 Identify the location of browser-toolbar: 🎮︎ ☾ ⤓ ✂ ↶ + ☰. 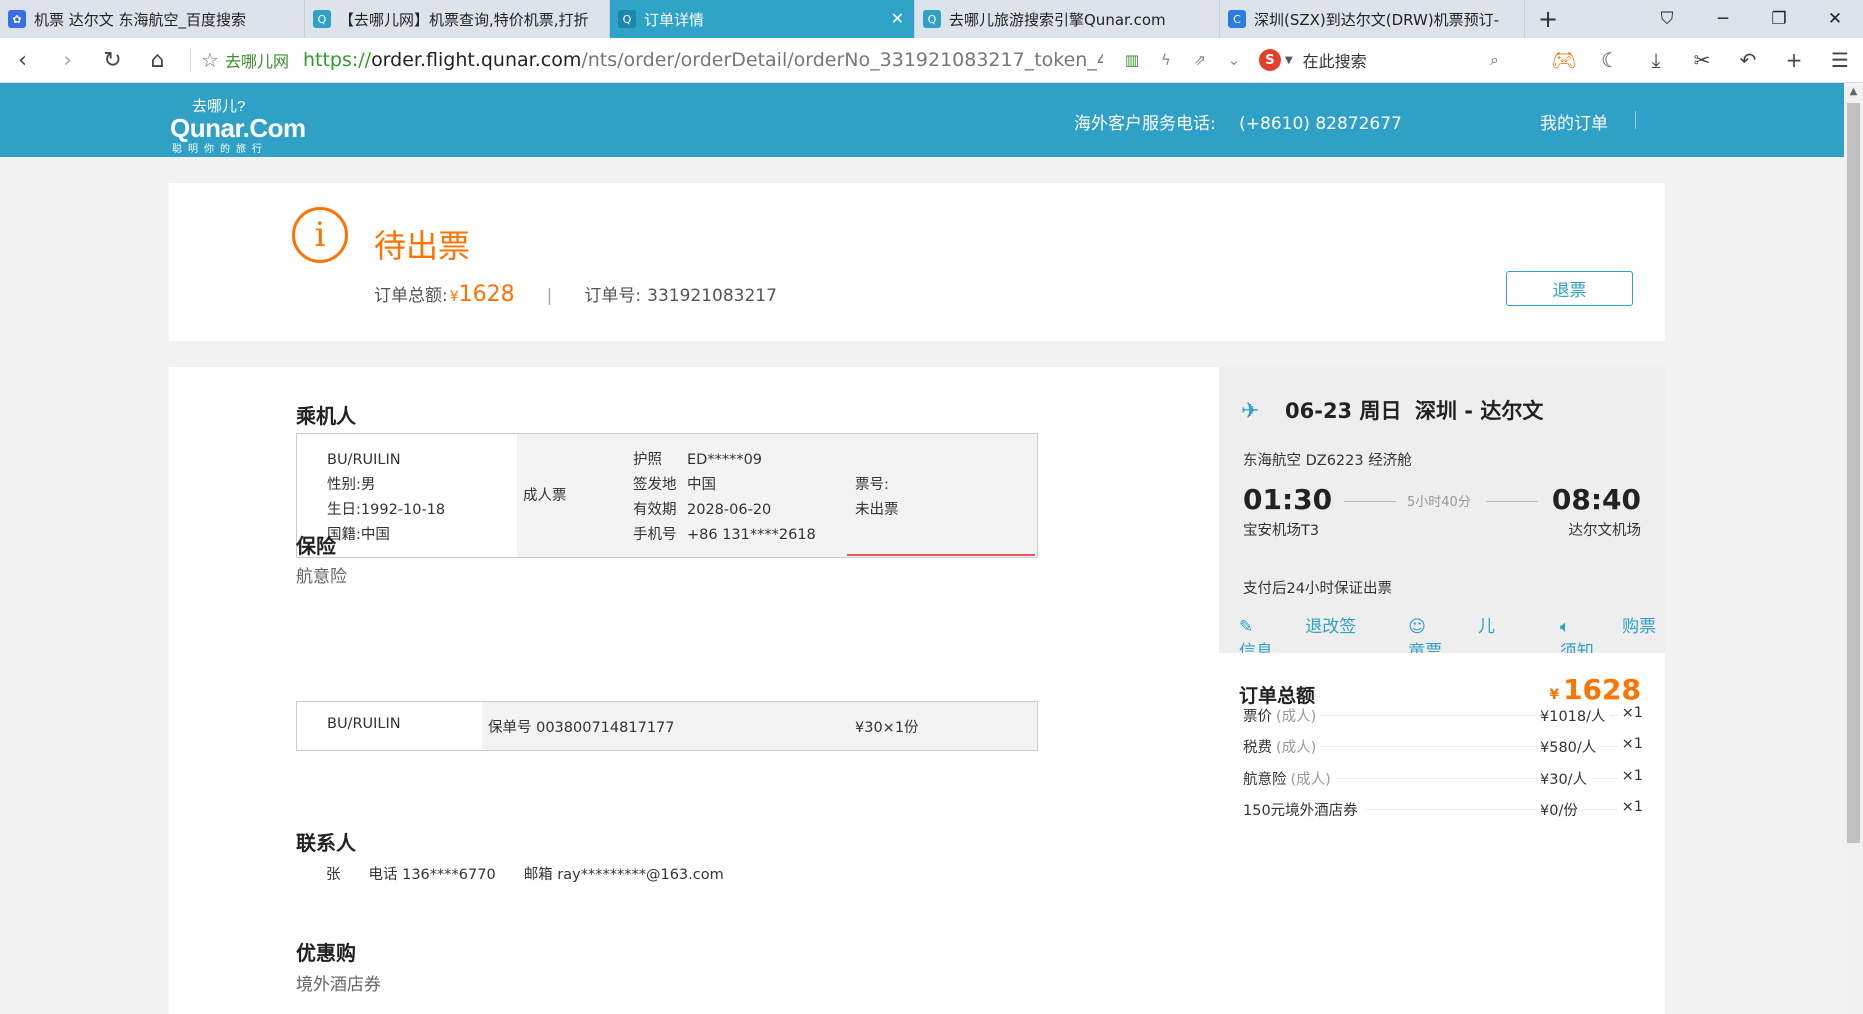
(1702, 60).